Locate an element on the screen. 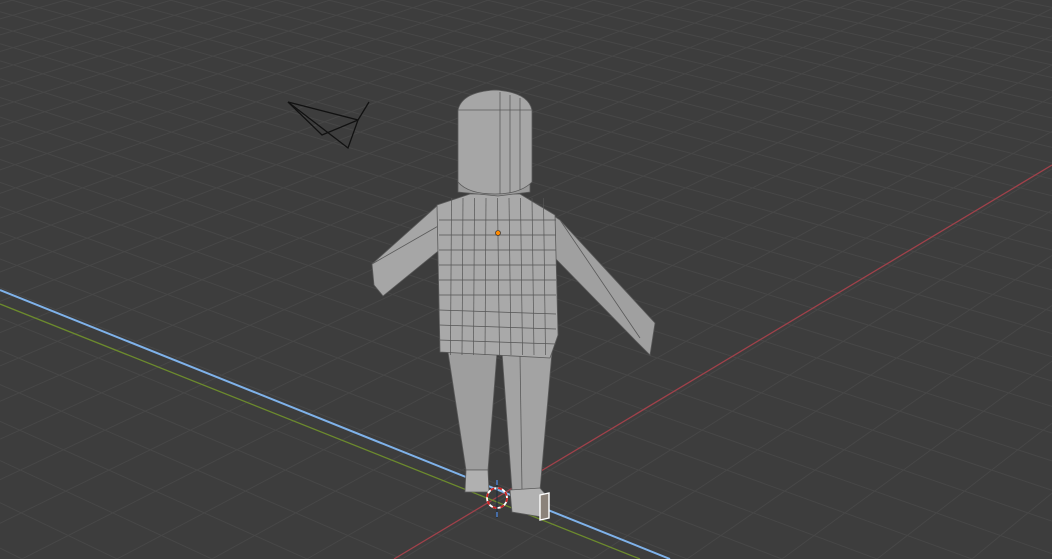  foot-selected-face is located at coordinates (544, 506).